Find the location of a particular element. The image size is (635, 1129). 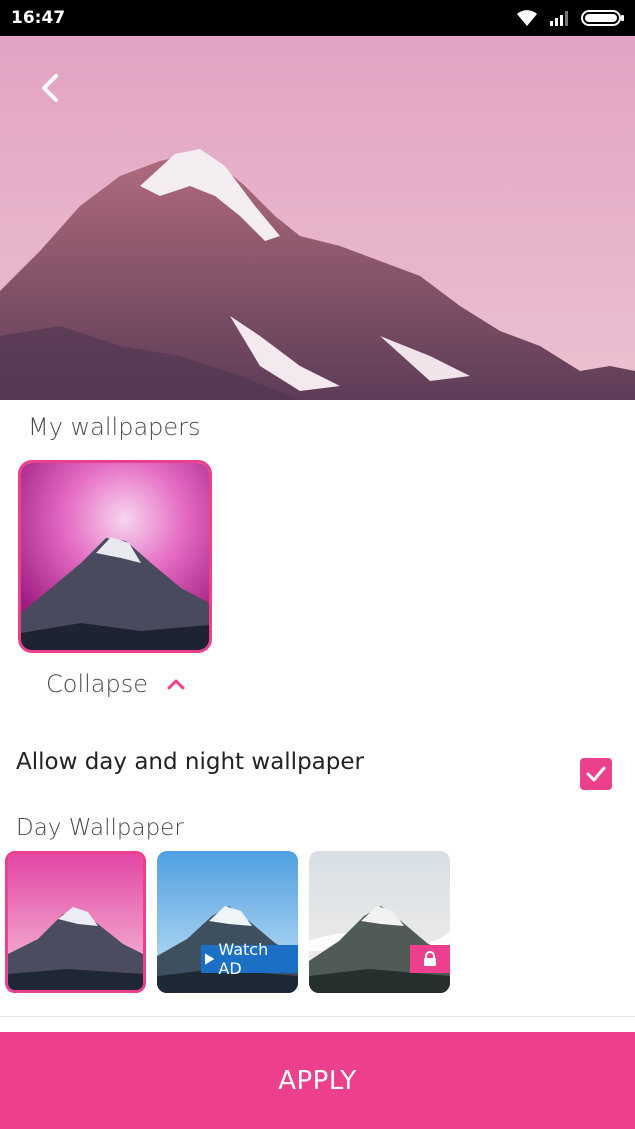

day-night-label: Allow day and night wallpaper is located at coordinates (190, 762).